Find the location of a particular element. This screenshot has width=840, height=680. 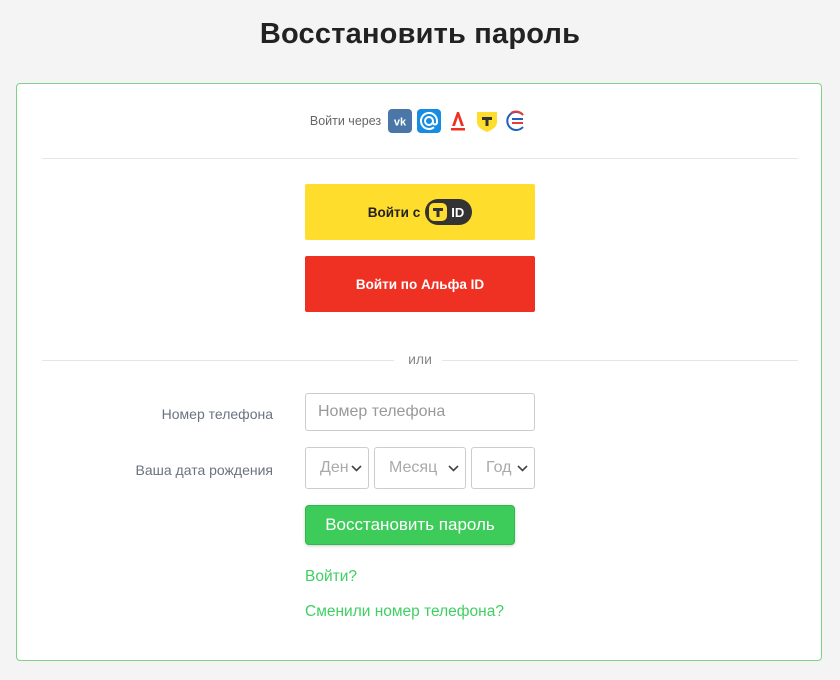

social-login-row: Войти через vk is located at coordinates (419, 121).